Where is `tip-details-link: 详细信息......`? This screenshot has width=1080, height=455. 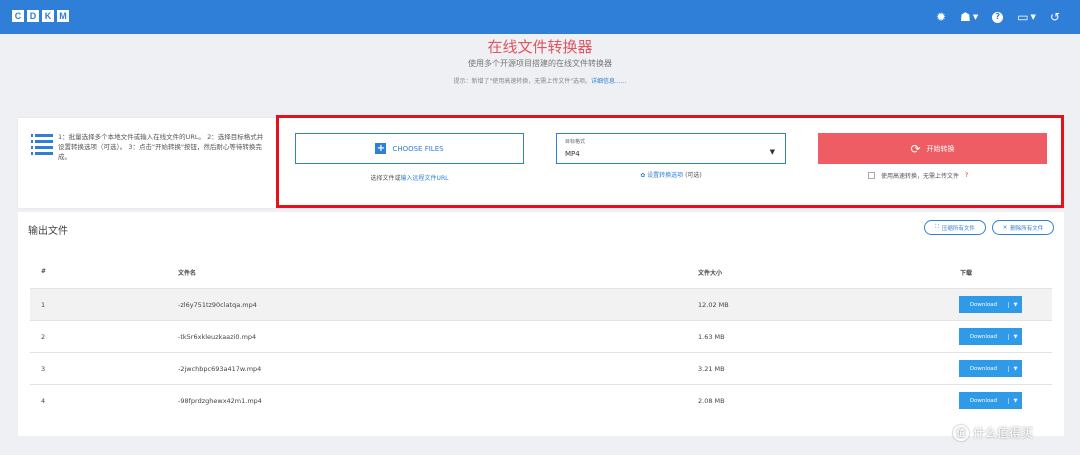 tip-details-link: 详细信息...... is located at coordinates (608, 81).